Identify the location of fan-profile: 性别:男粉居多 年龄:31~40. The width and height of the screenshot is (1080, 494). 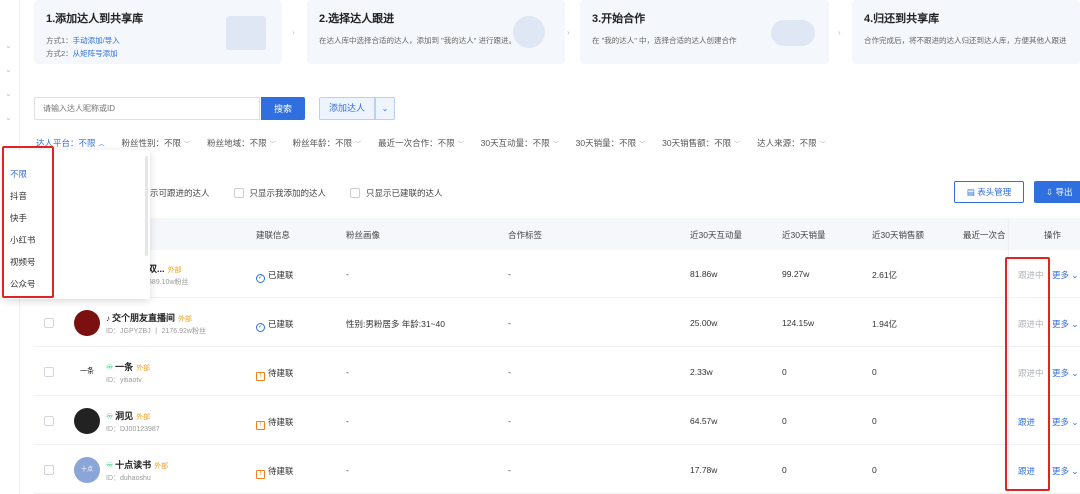
(395, 324).